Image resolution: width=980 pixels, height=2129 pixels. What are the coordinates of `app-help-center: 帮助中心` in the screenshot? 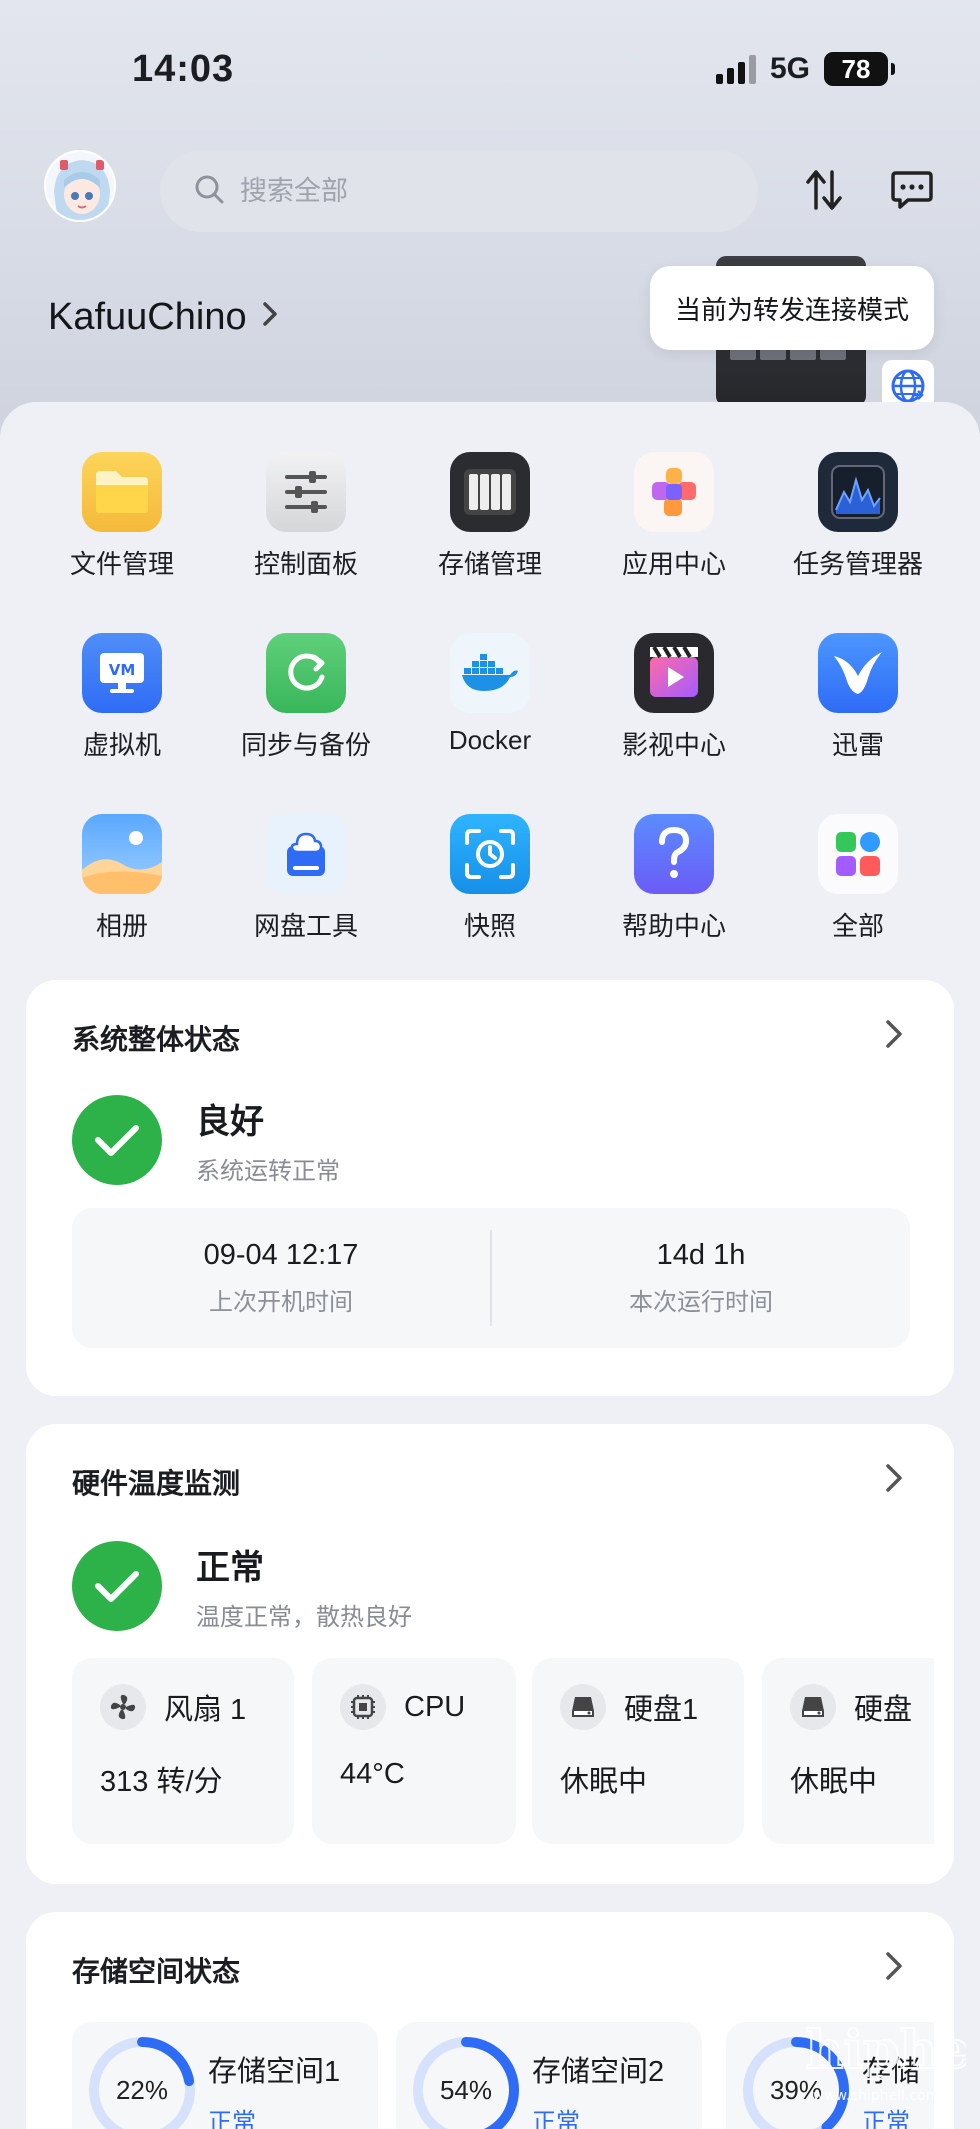 It's located at (674, 878).